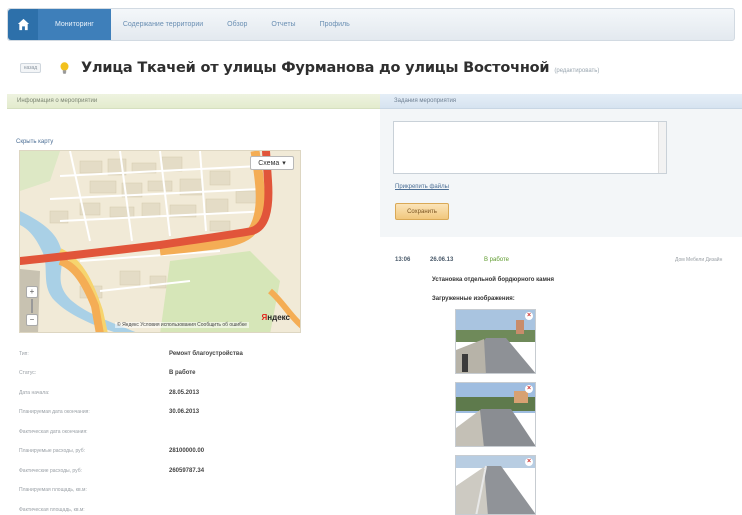 The width and height of the screenshot is (742, 515). I want to click on entry-date: 26.06.13, so click(442, 260).